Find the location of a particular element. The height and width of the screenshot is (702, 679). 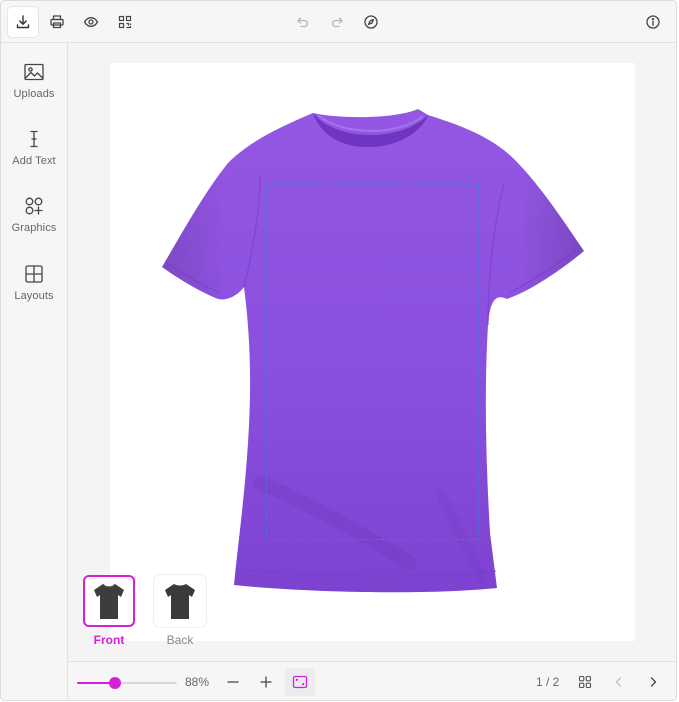

image-icon is located at coordinates (34, 72).